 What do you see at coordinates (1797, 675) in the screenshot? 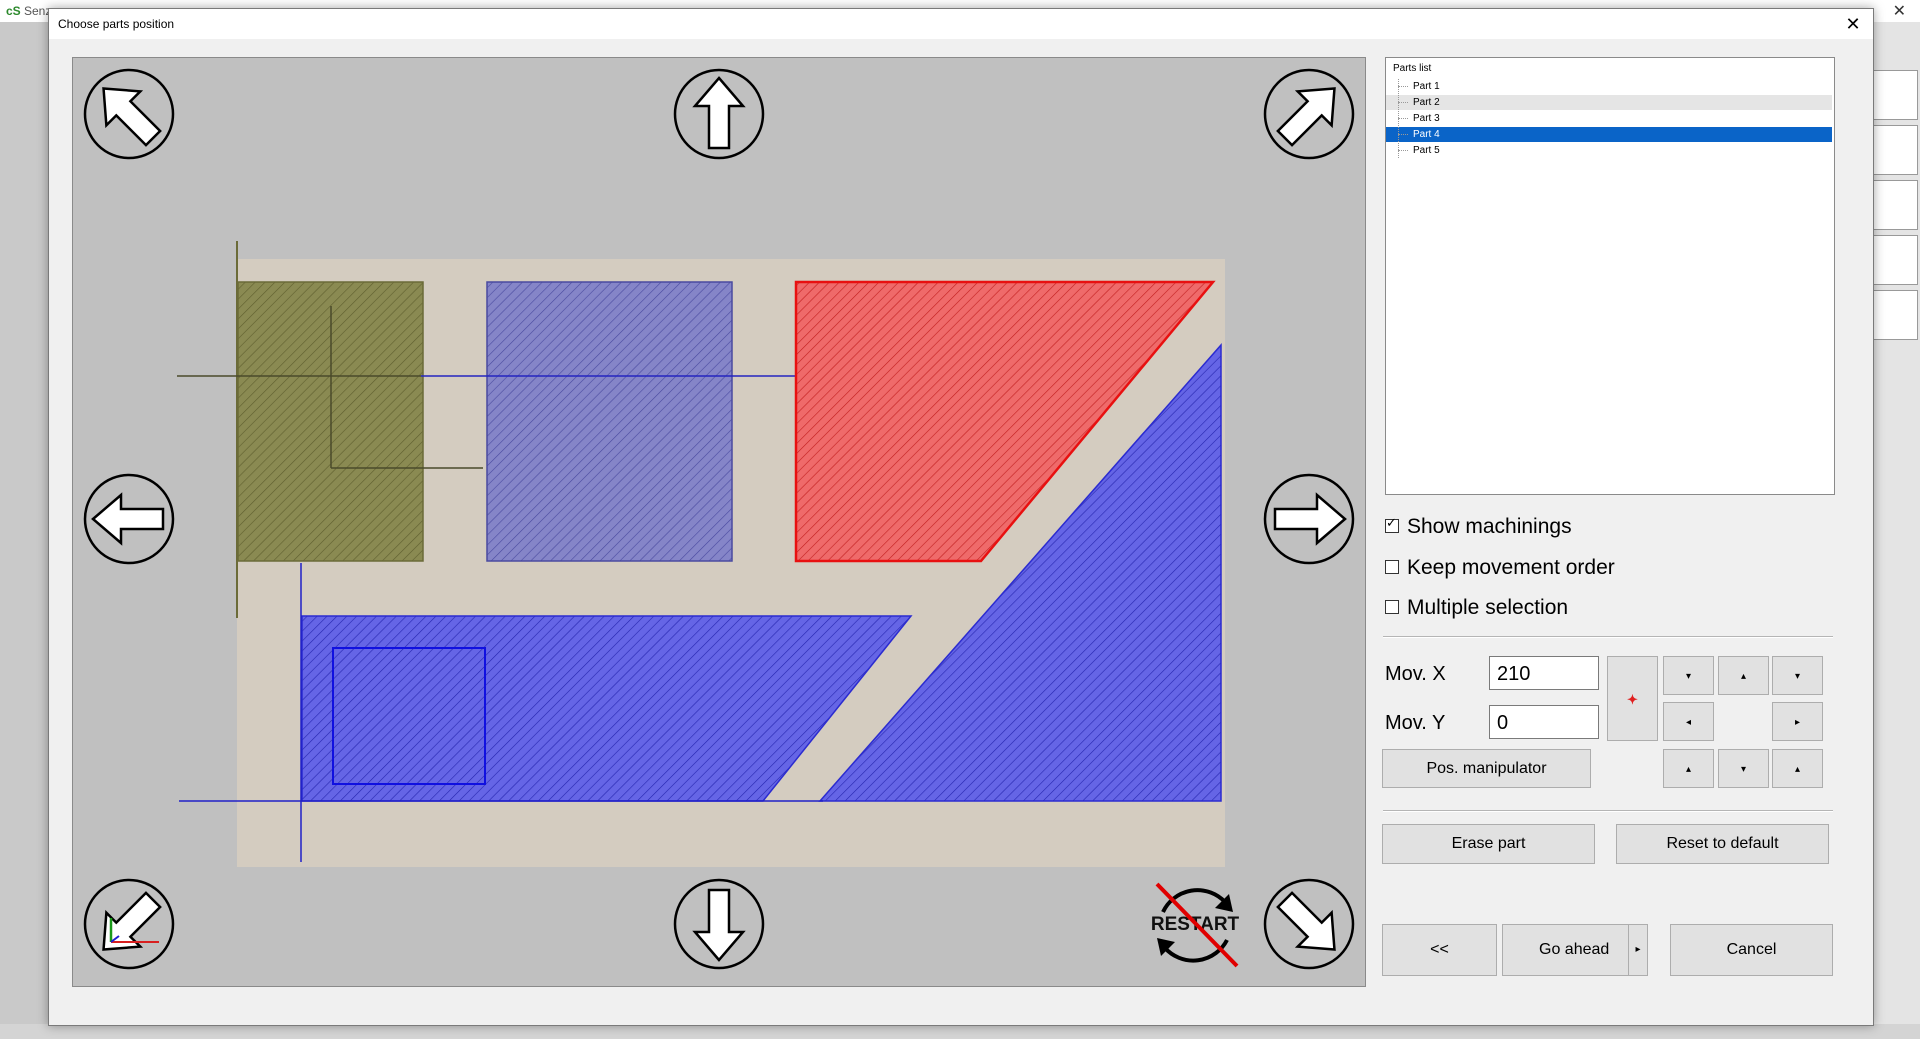
I see `step-down-right-button: ▾` at bounding box center [1797, 675].